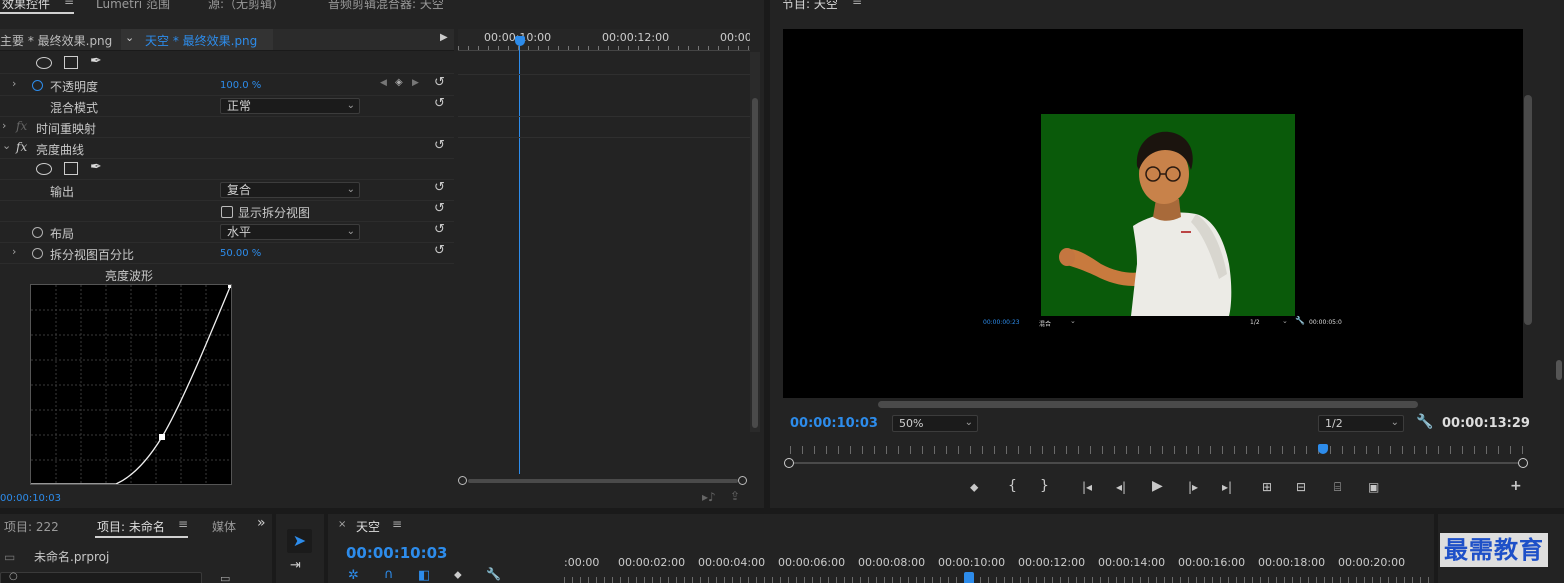 Image resolution: width=1564 pixels, height=583 pixels. Describe the element at coordinates (290, 232) in the screenshot. I see `layout-select: 水平 ⌄` at that location.